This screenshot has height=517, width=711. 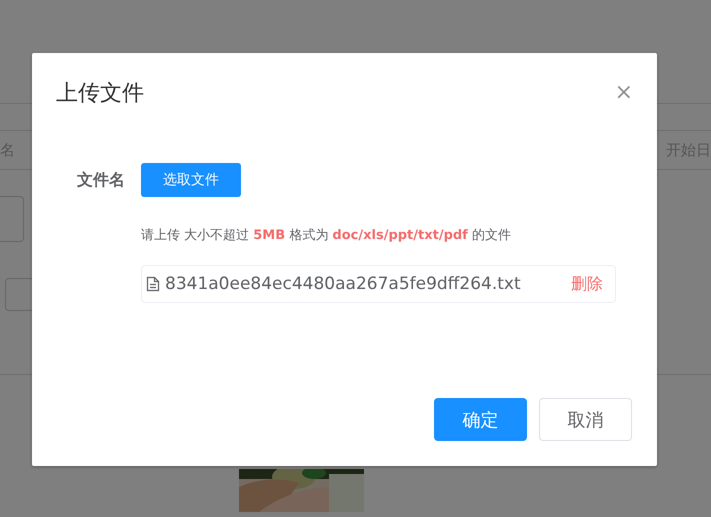 What do you see at coordinates (585, 419) in the screenshot?
I see `cancel-button: 取消` at bounding box center [585, 419].